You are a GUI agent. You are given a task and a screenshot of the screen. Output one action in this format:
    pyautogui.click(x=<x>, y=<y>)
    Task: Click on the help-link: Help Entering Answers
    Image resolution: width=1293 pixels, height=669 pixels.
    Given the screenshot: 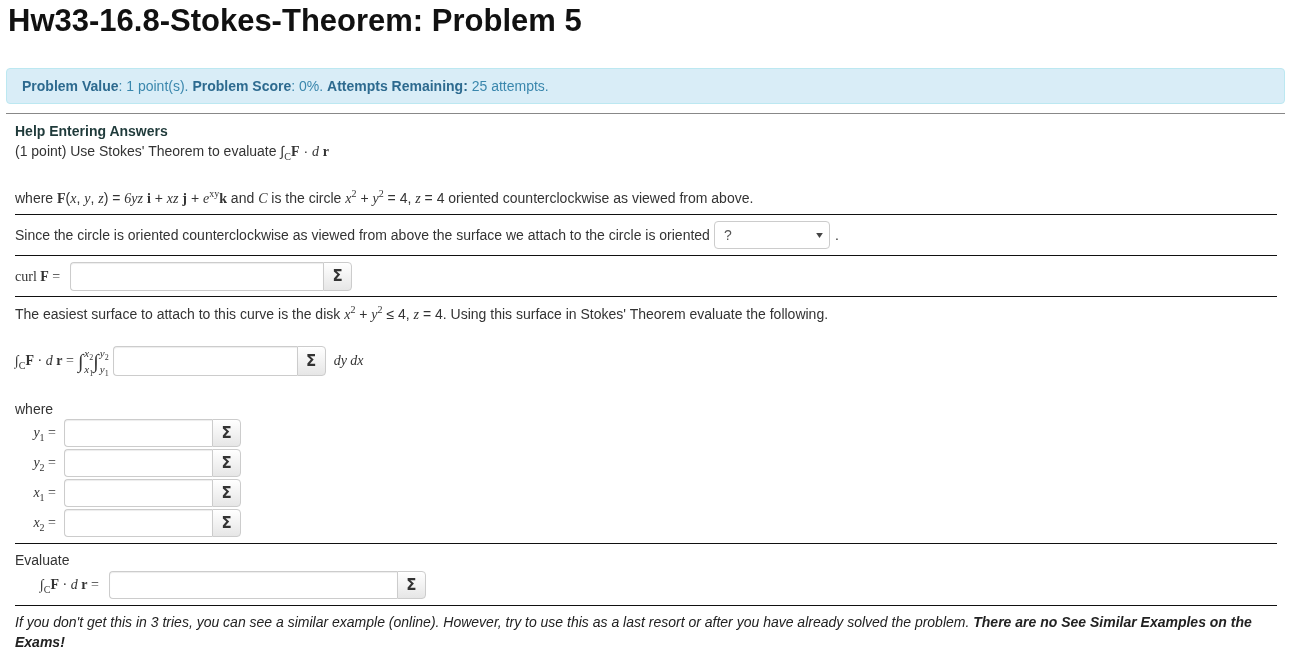 What is the action you would take?
    pyautogui.click(x=91, y=131)
    